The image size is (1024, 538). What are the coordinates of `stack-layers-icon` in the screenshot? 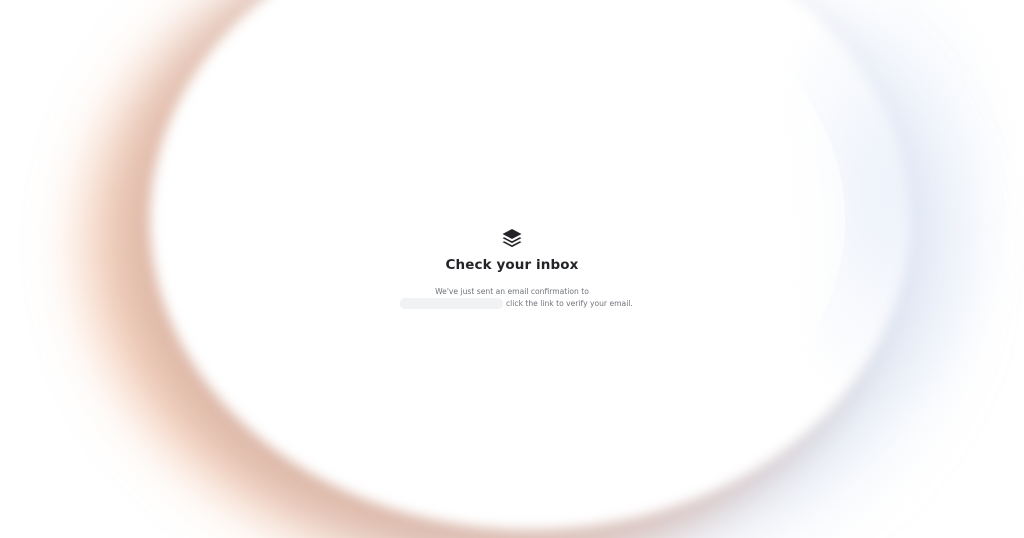 It's located at (512, 238).